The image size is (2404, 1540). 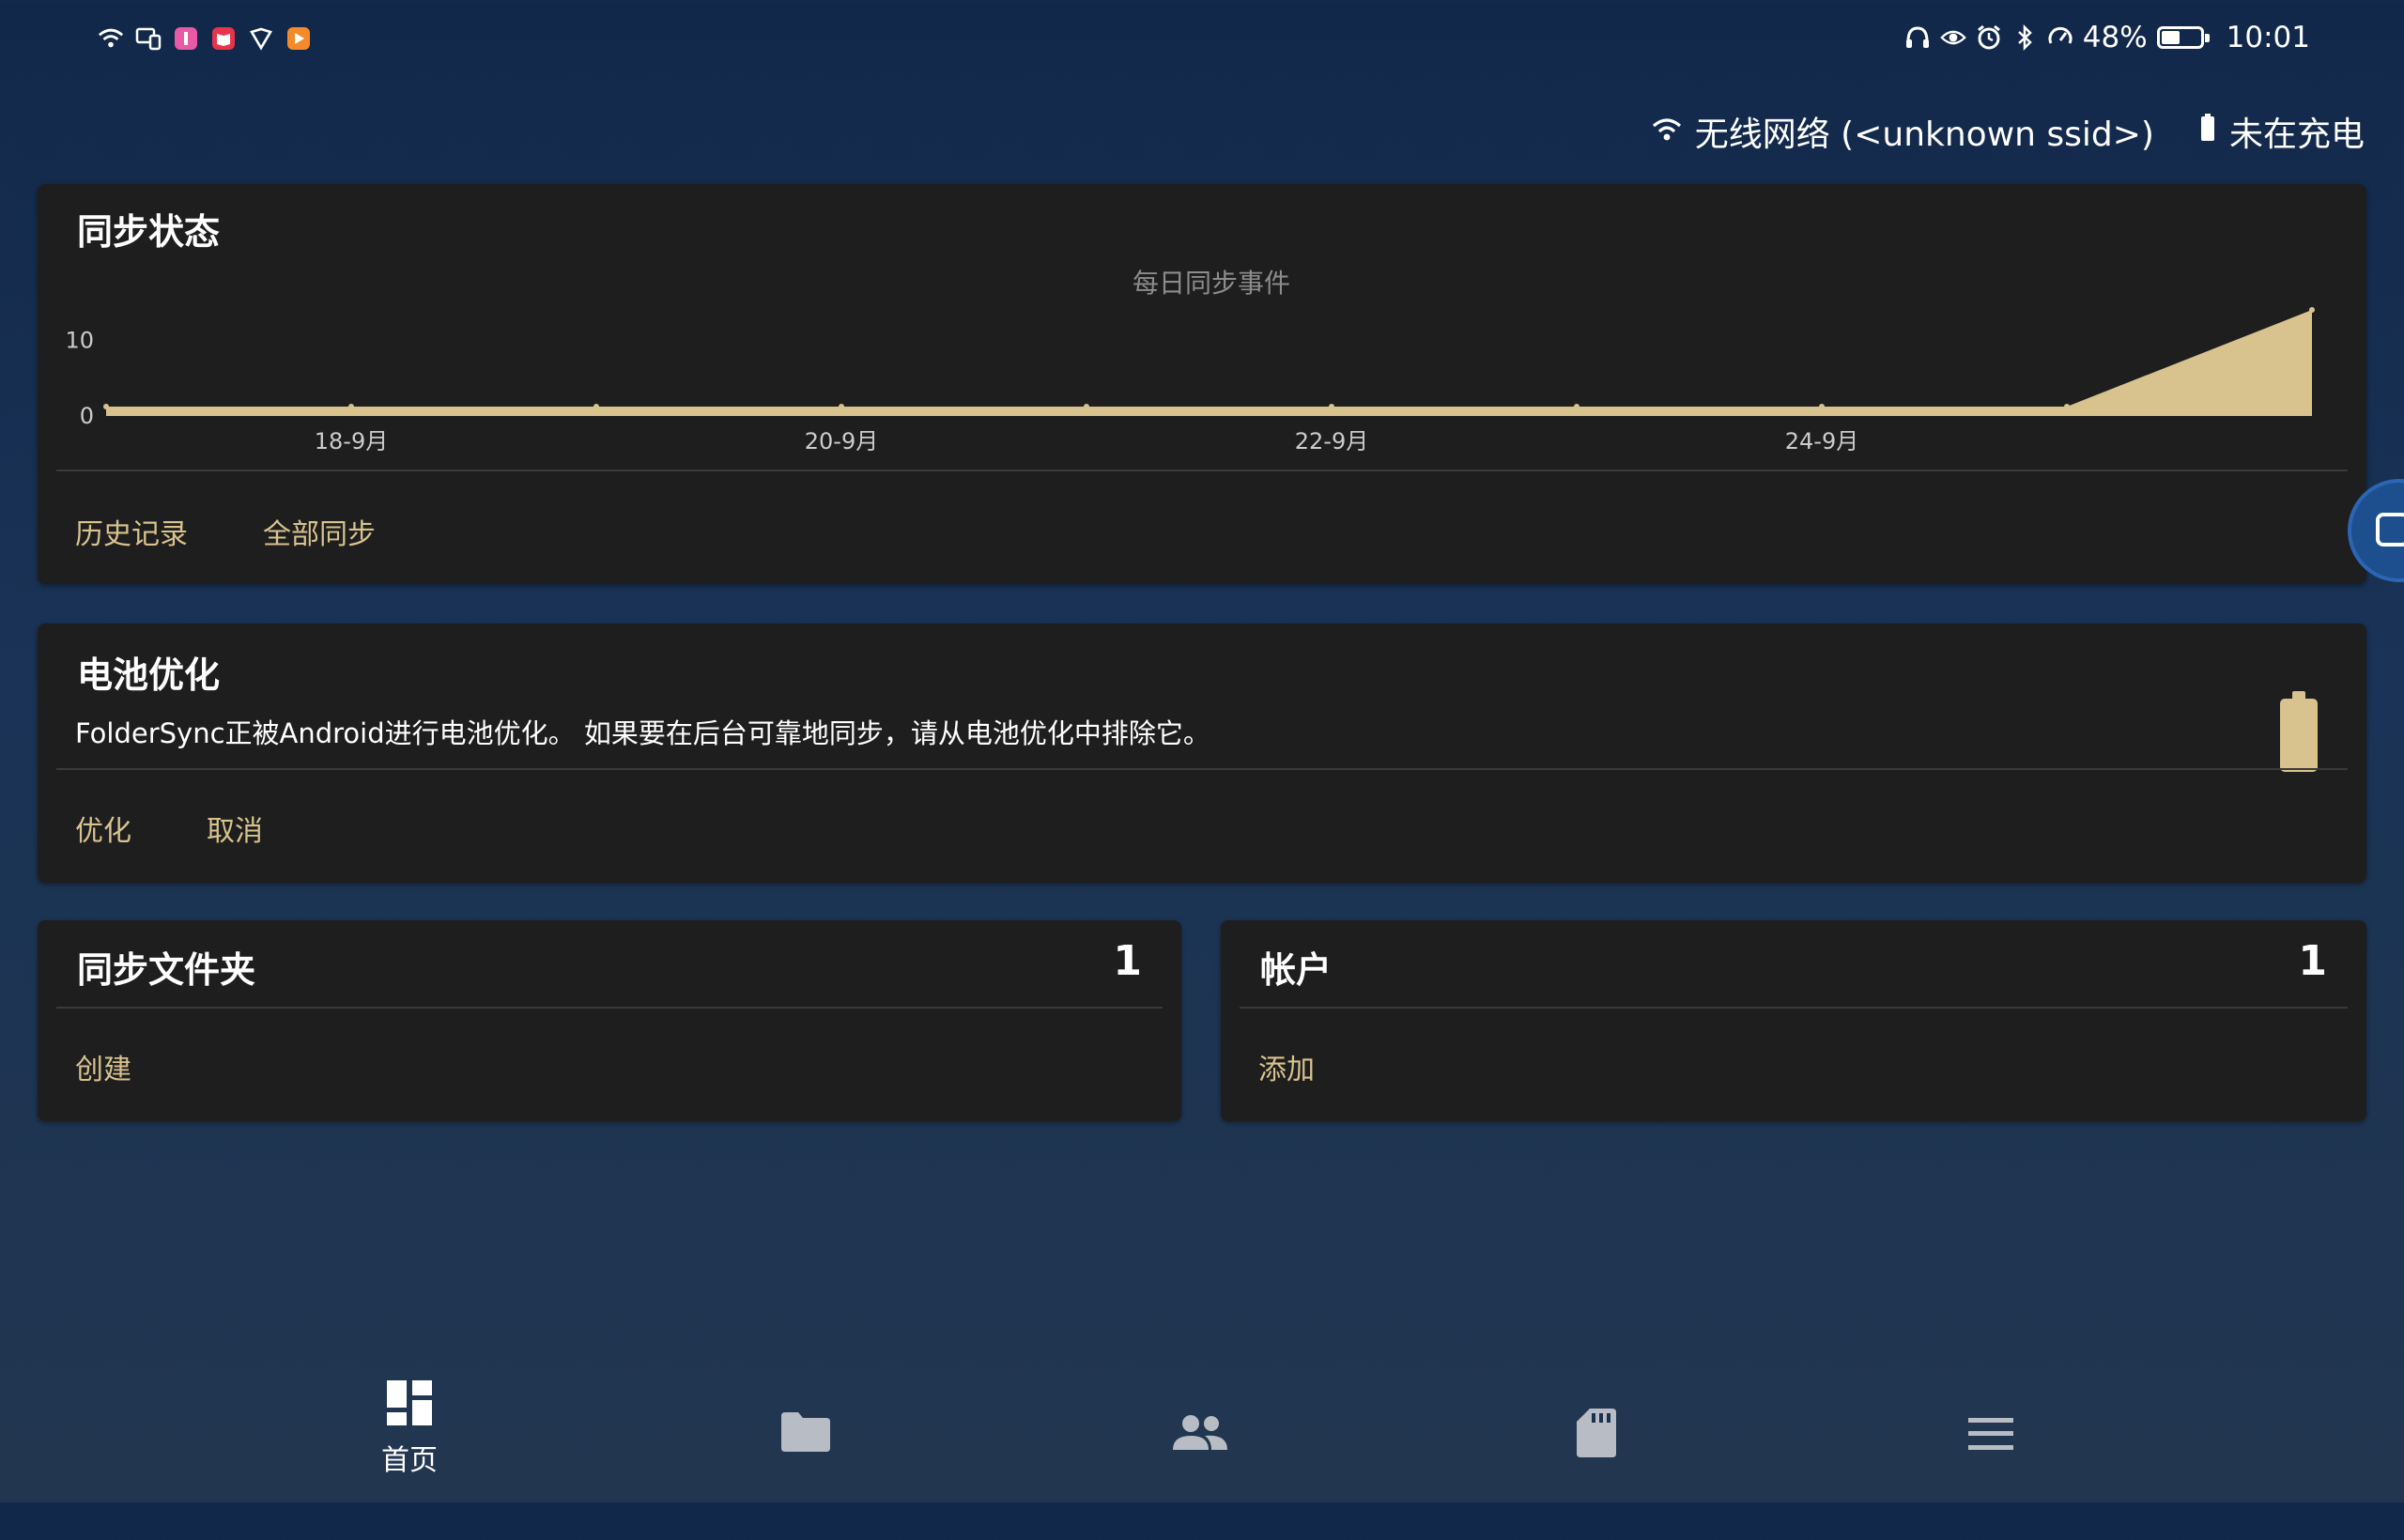 What do you see at coordinates (1952, 37) in the screenshot?
I see `eye-icon` at bounding box center [1952, 37].